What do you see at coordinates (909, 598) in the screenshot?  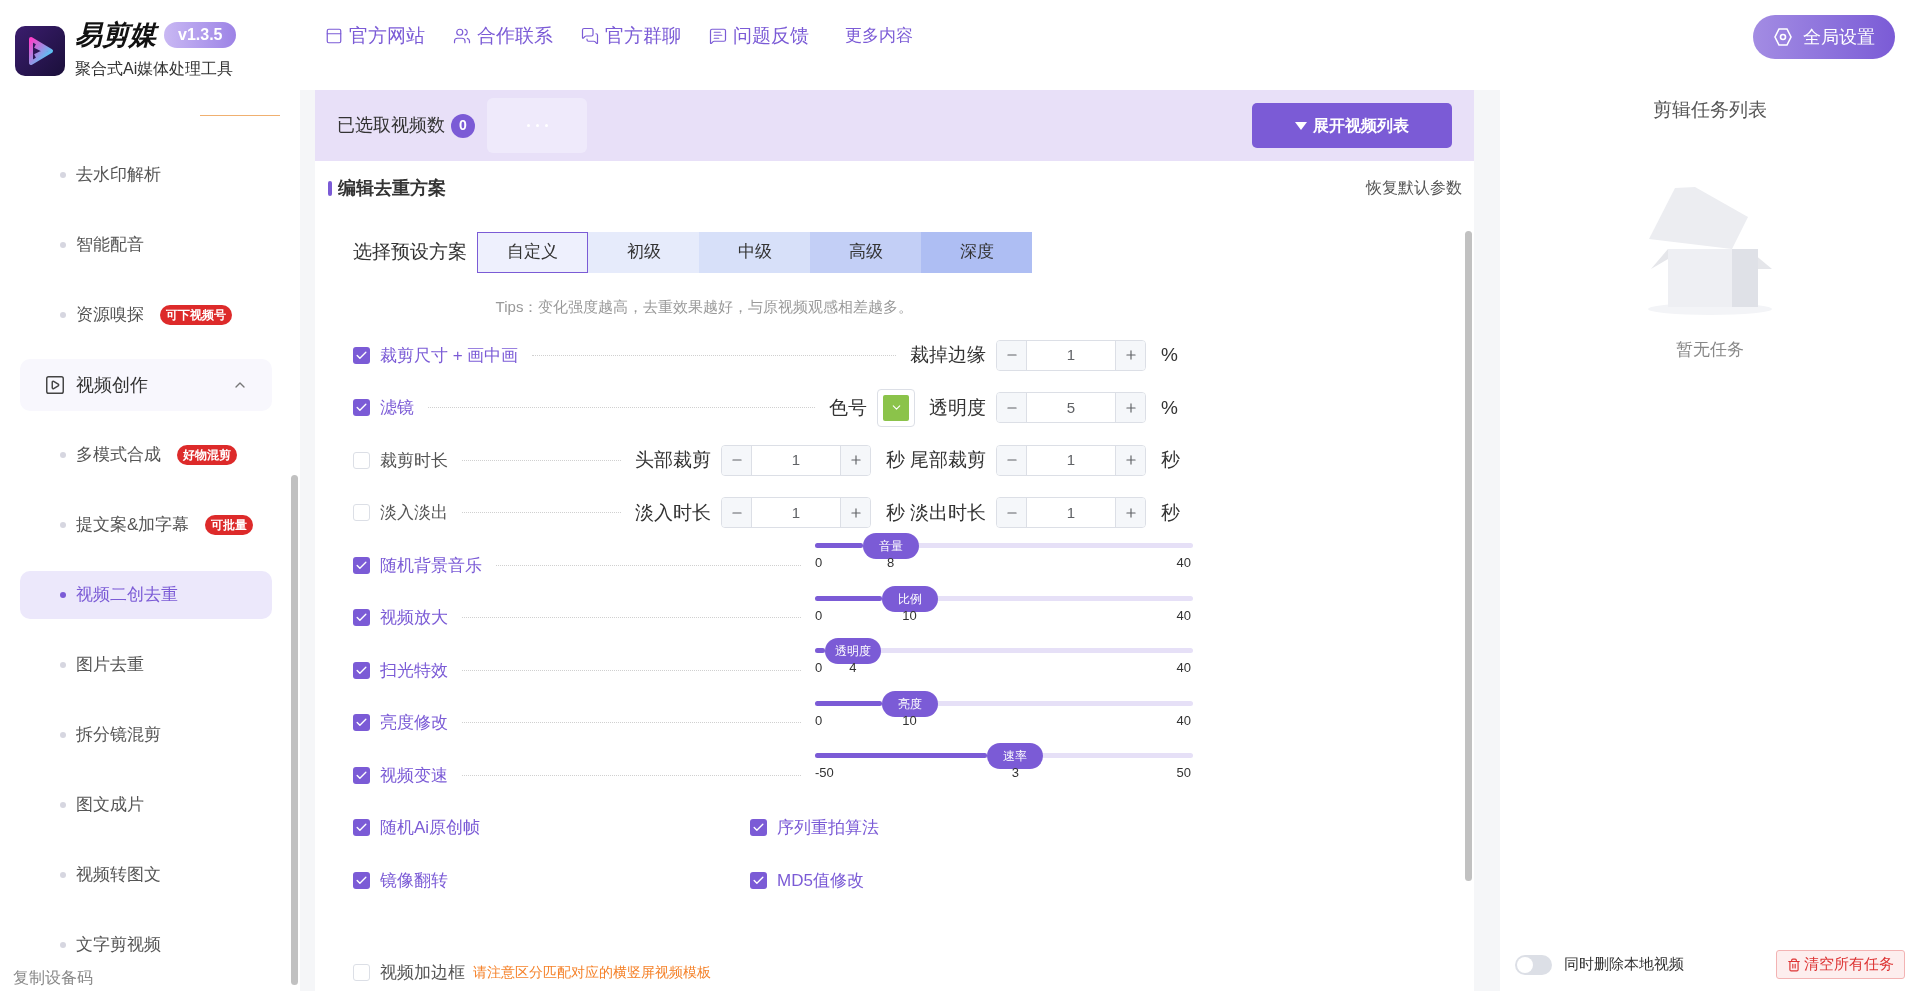 I see `slider-thumb: 比例` at bounding box center [909, 598].